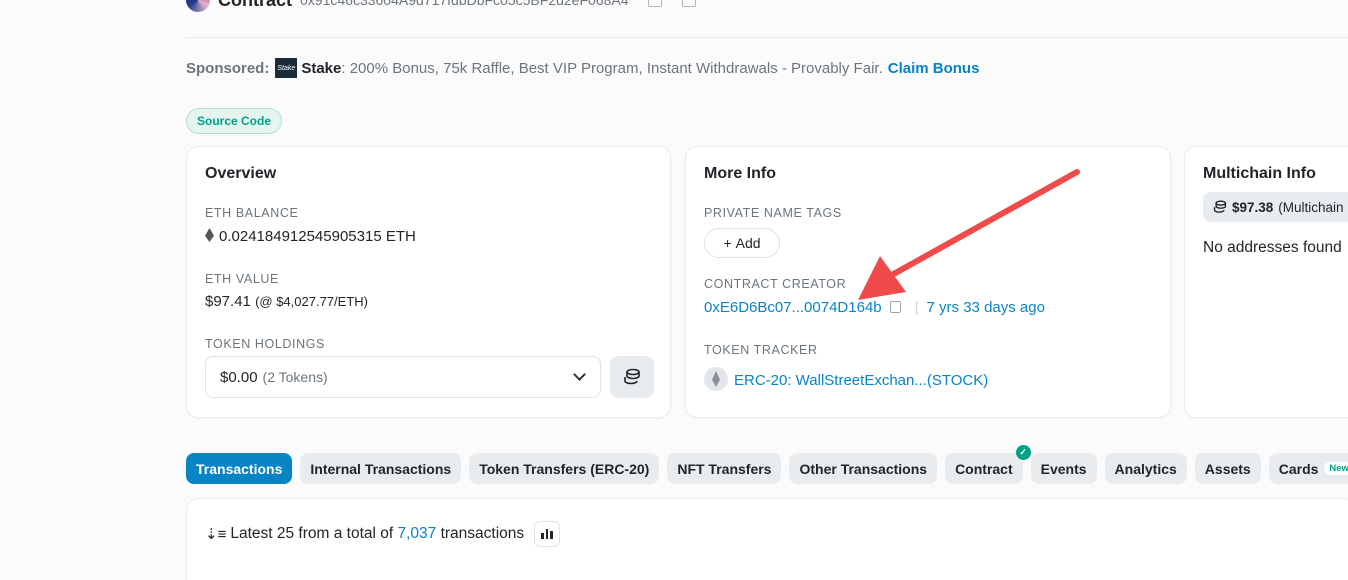 Image resolution: width=1348 pixels, height=580 pixels. I want to click on tab-label: Contract, so click(984, 468).